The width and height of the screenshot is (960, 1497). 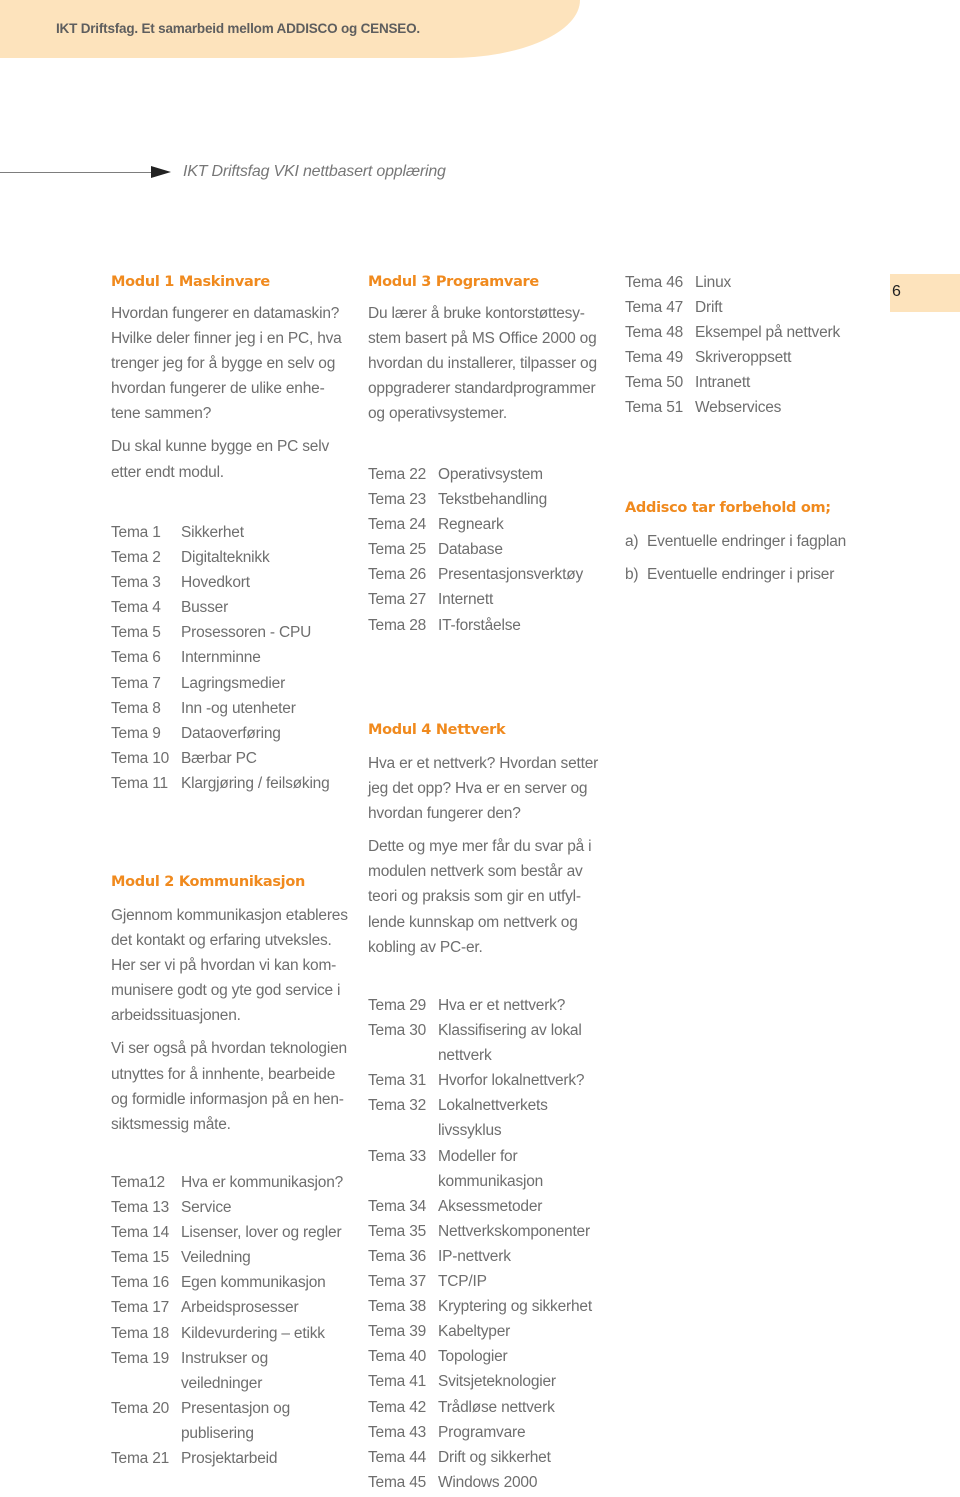 What do you see at coordinates (216, 1258) in the screenshot?
I see `topic-title: Veiledning` at bounding box center [216, 1258].